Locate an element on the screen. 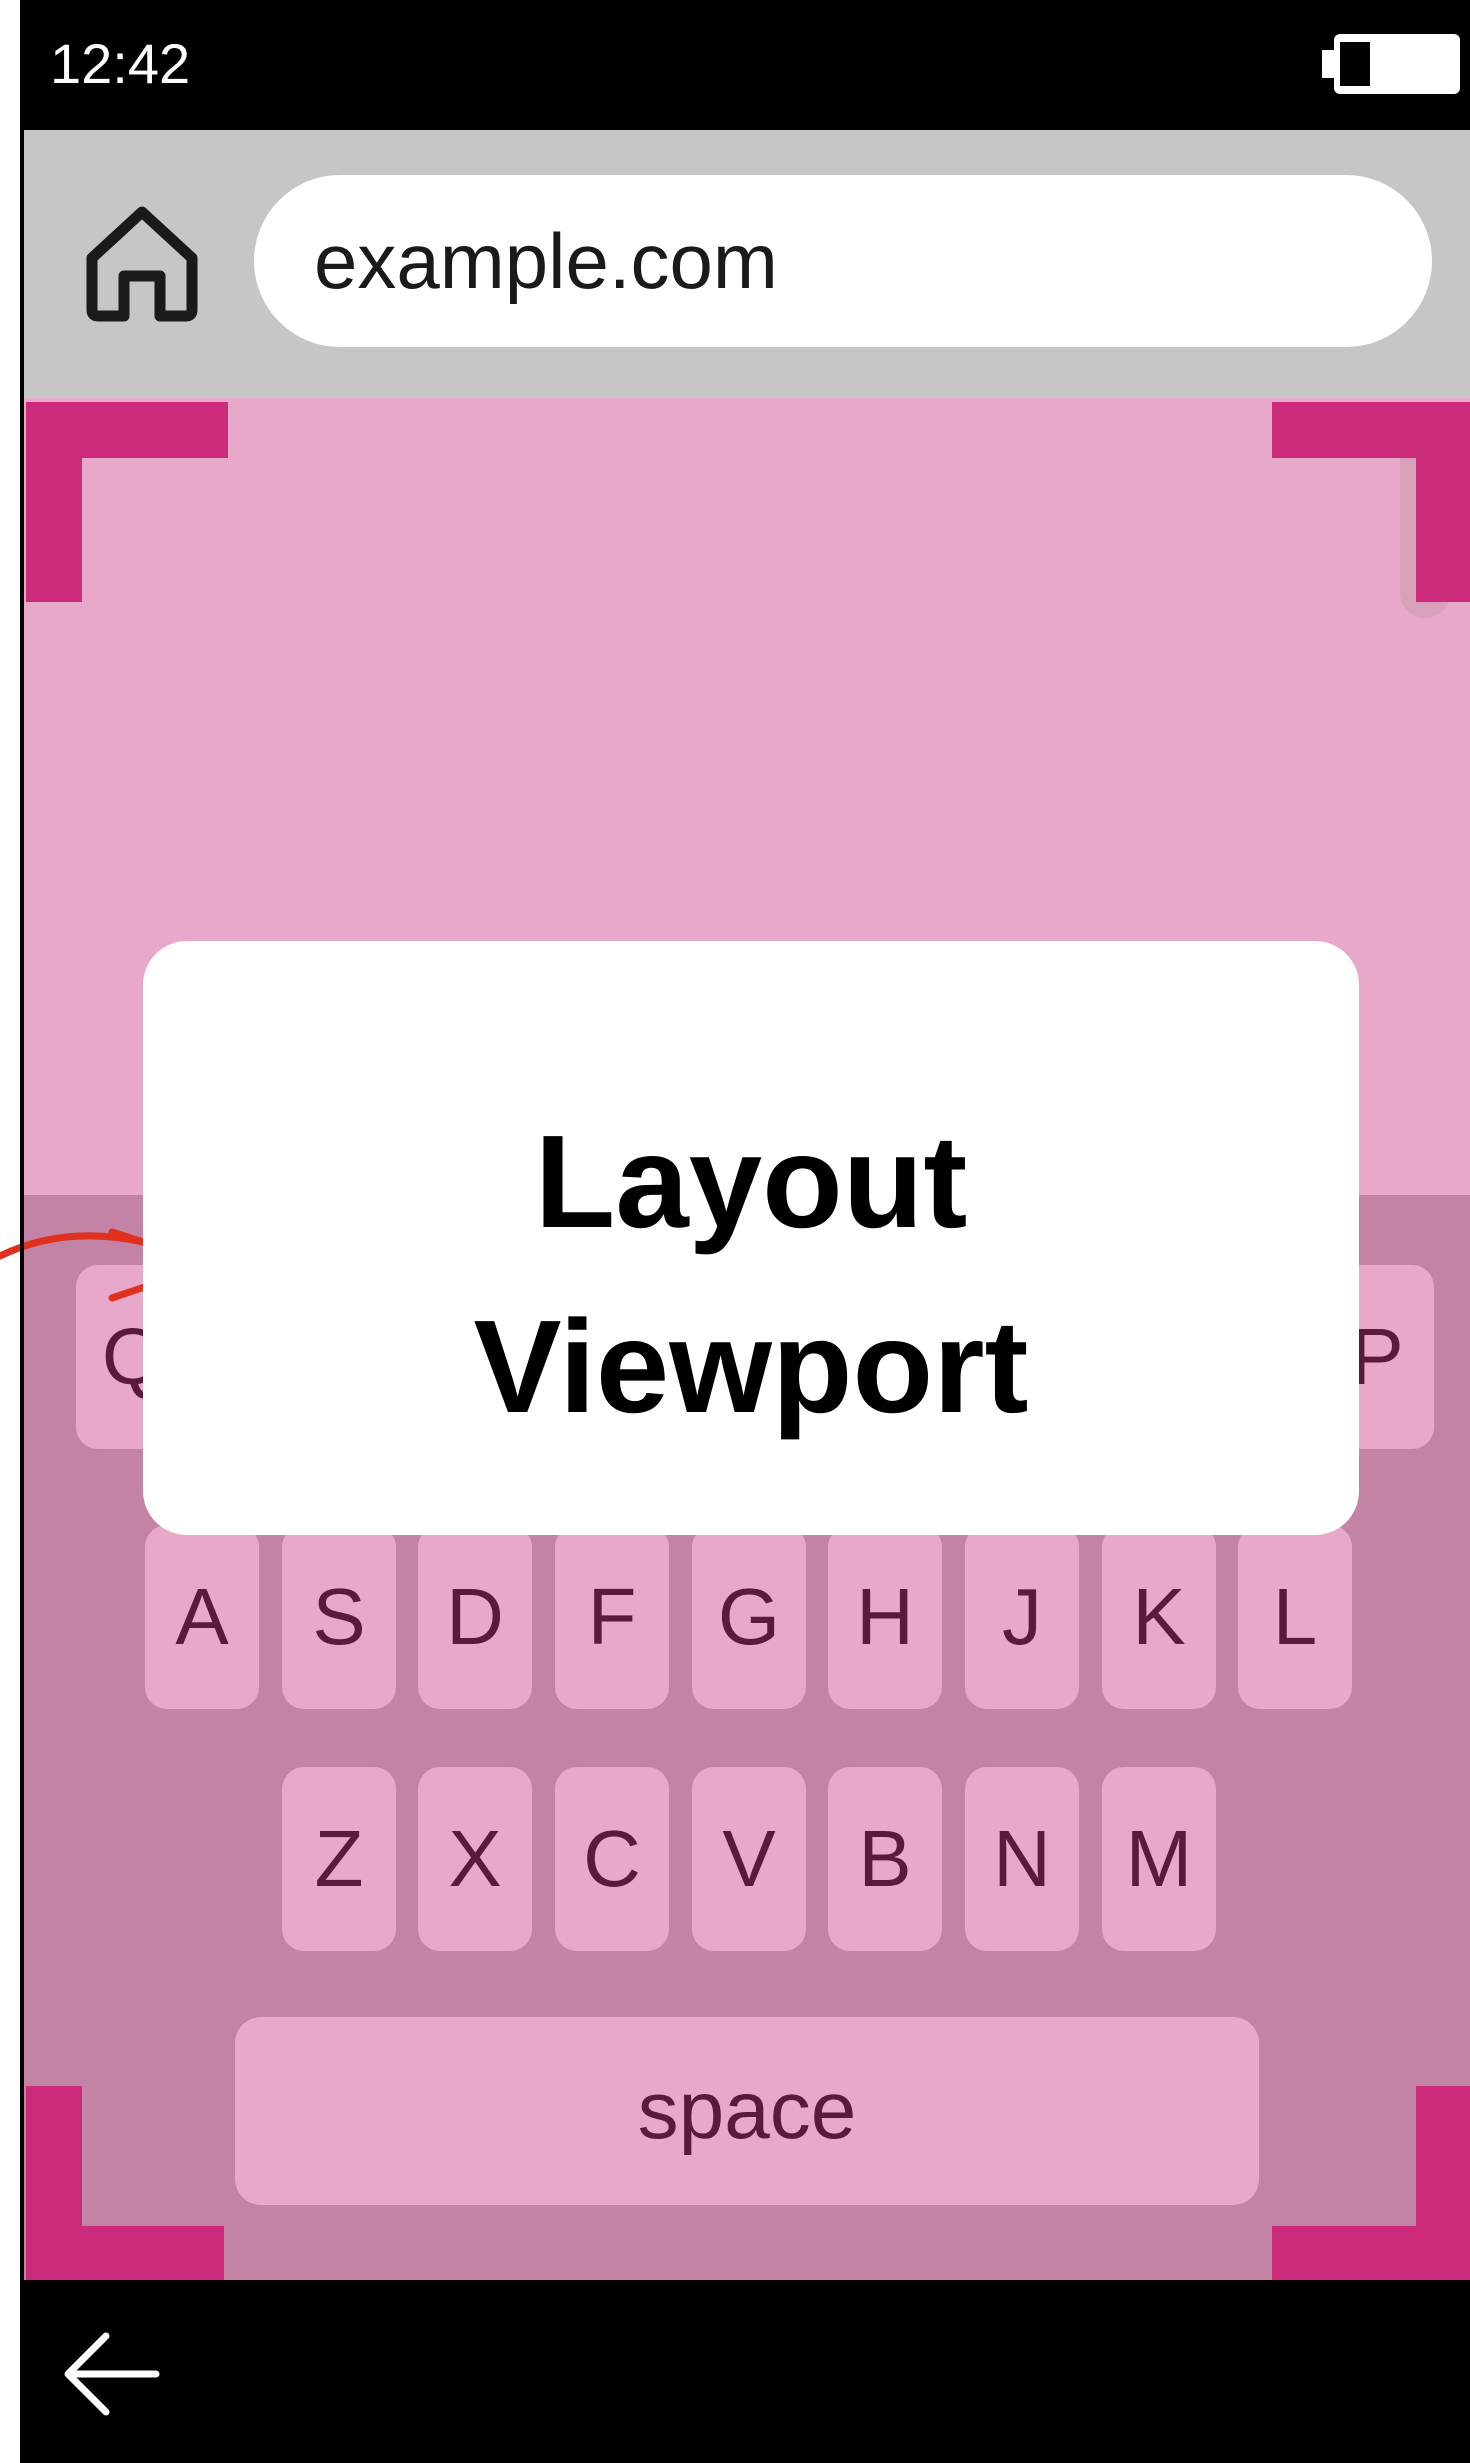 The width and height of the screenshot is (1470, 2463). back-arrow-icon is located at coordinates (111, 2374).